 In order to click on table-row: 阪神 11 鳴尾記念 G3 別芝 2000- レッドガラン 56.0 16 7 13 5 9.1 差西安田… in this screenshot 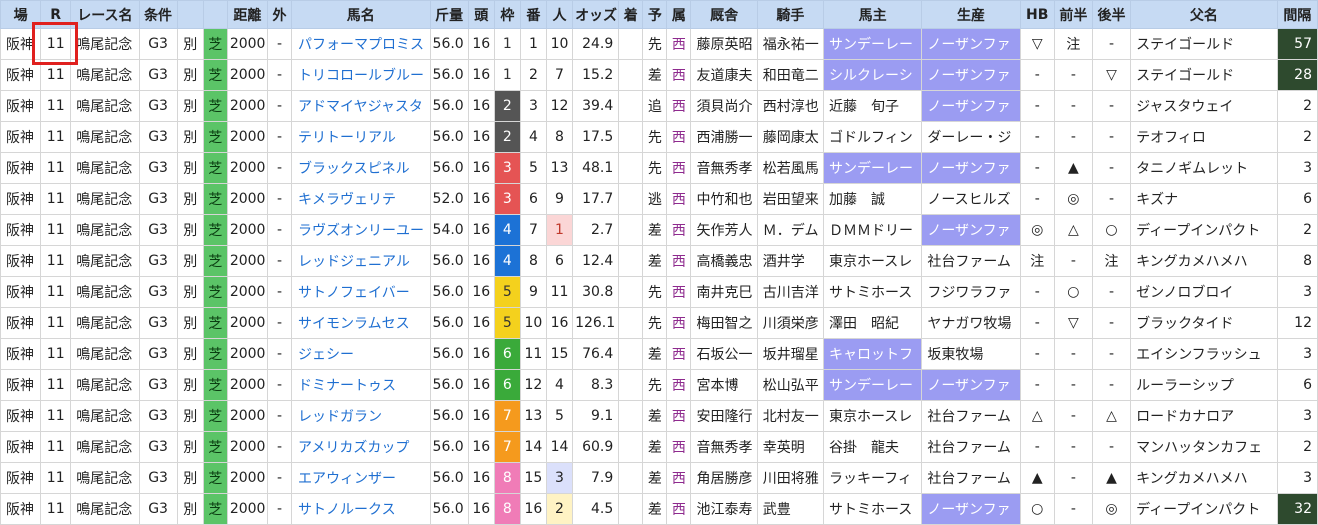, I will do `click(659, 416)`.